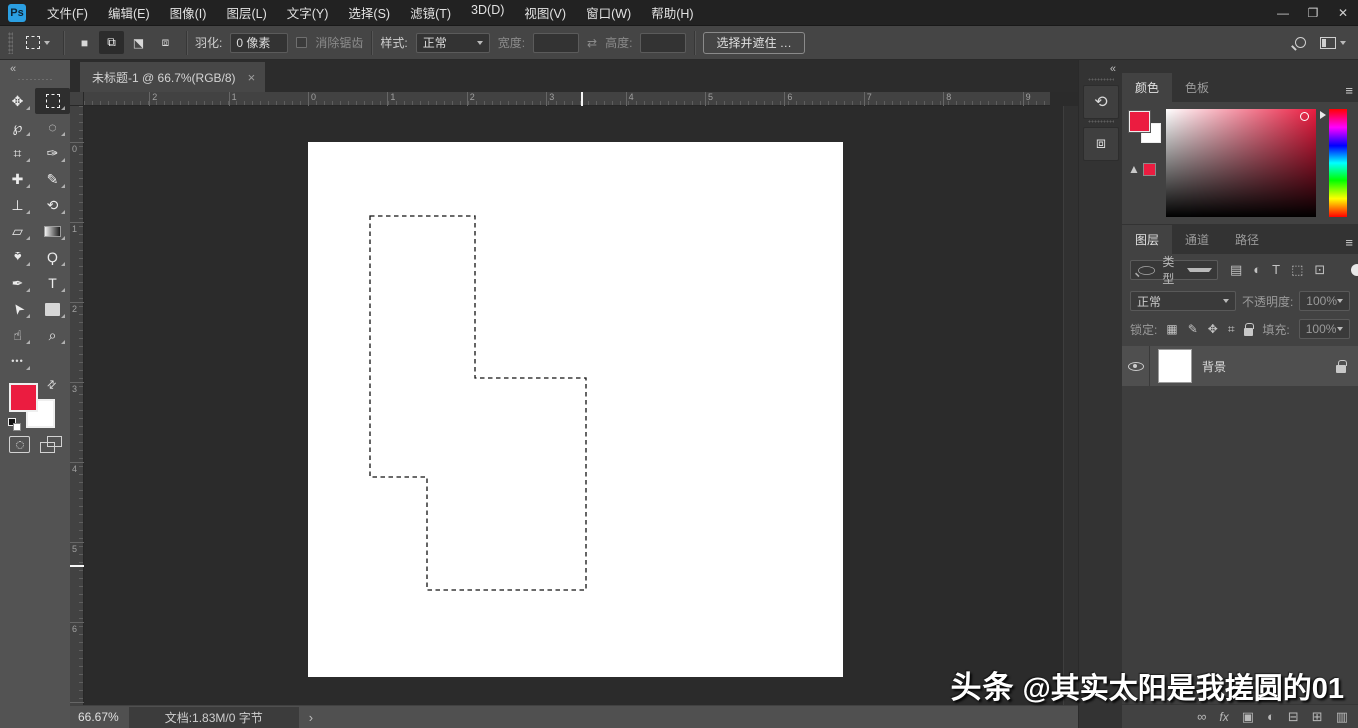 The image size is (1358, 728). I want to click on rectangular-marquee-tool, so click(52, 101).